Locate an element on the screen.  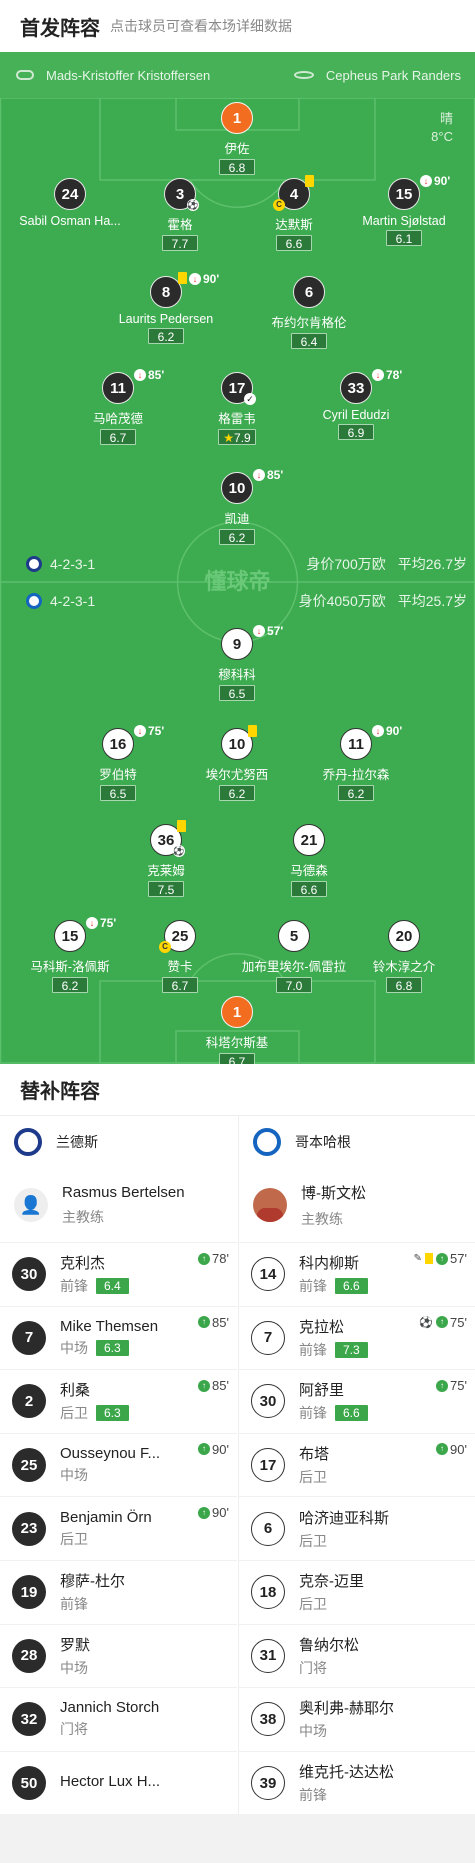
sub-player-row: 31 鲁纳尔松 门将 is located at coordinates (357, 1655).